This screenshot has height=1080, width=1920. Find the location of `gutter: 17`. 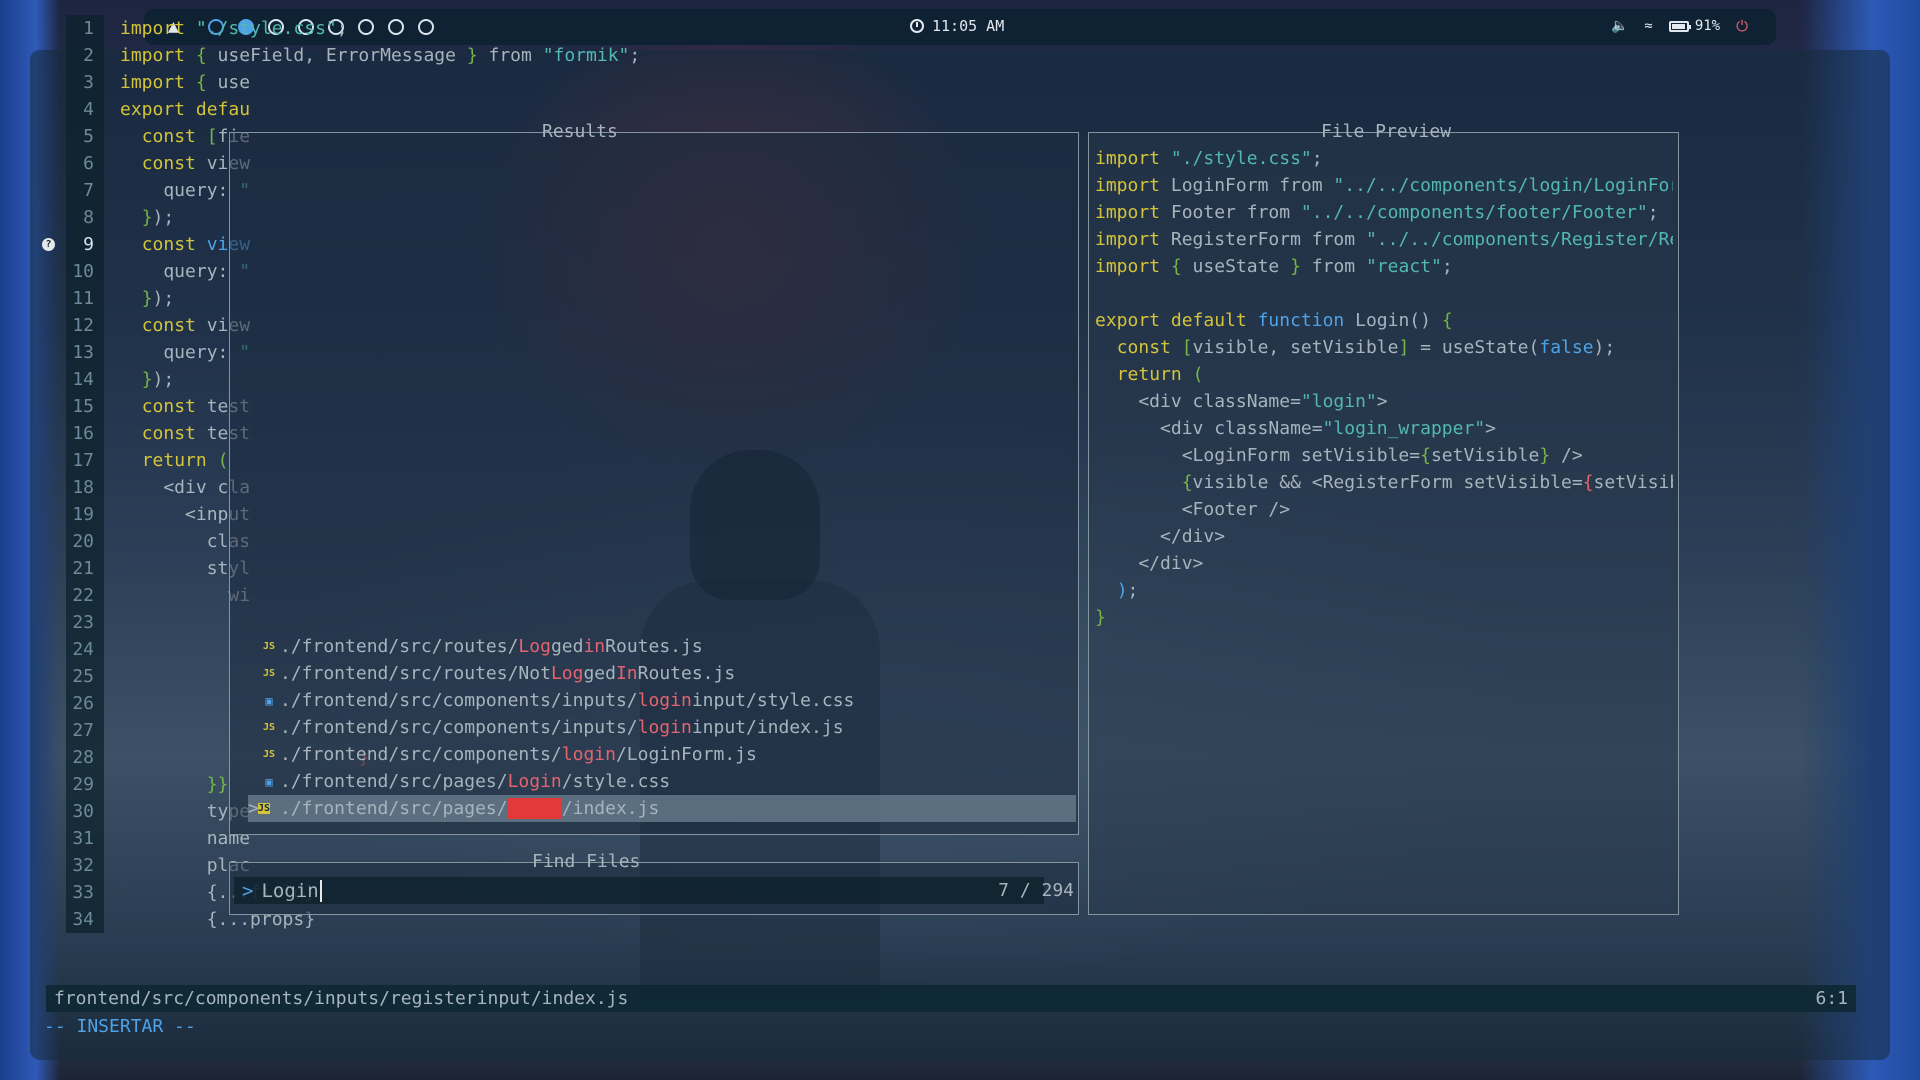

gutter: 17 is located at coordinates (69, 460).